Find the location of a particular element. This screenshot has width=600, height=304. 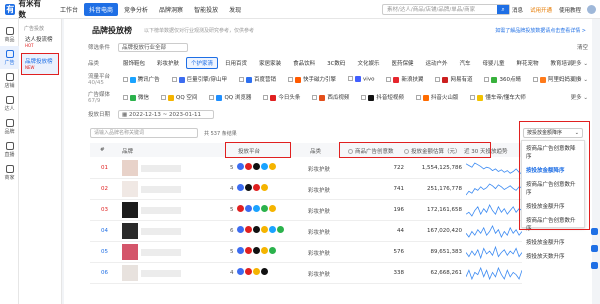

sidebar-item-label: 商品 is located at coordinates (9, 39).